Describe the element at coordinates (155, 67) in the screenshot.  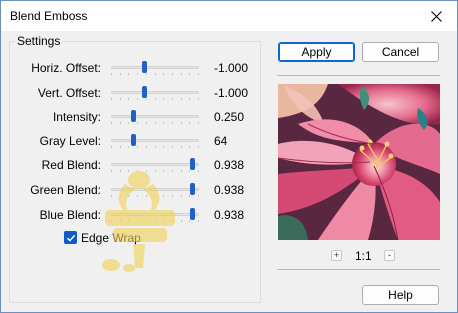
I see `horiz-offset-track` at that location.